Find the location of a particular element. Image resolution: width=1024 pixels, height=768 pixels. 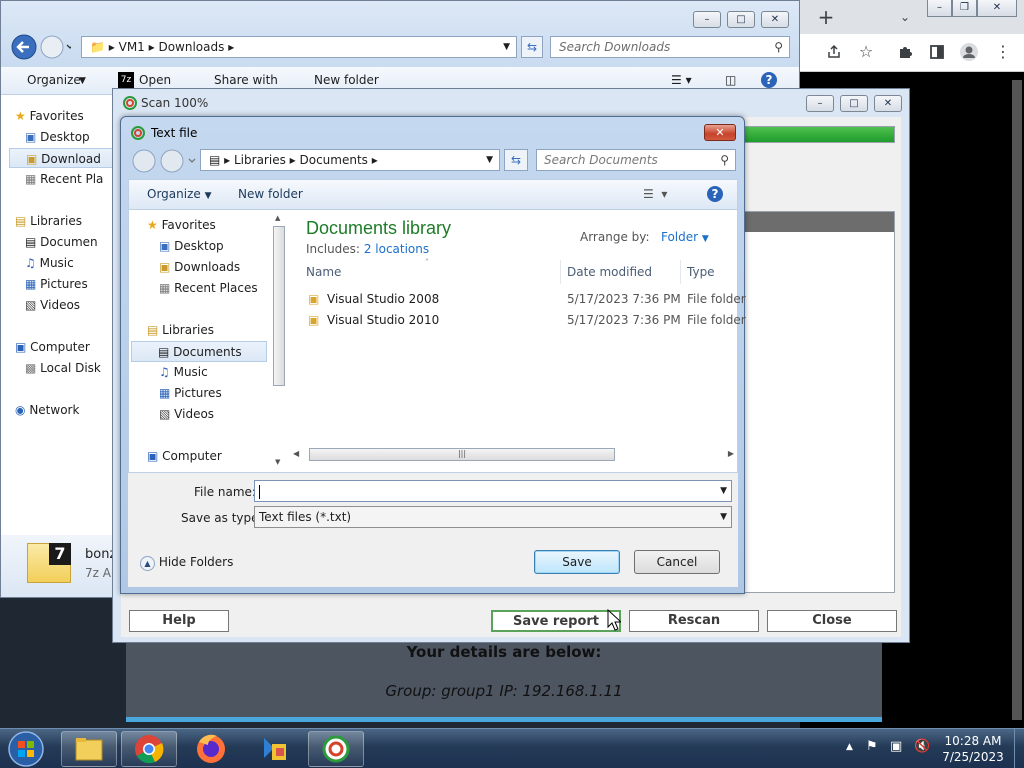

taskbar-clock: 10:28 AM 7/25/2023 is located at coordinates (973, 749).